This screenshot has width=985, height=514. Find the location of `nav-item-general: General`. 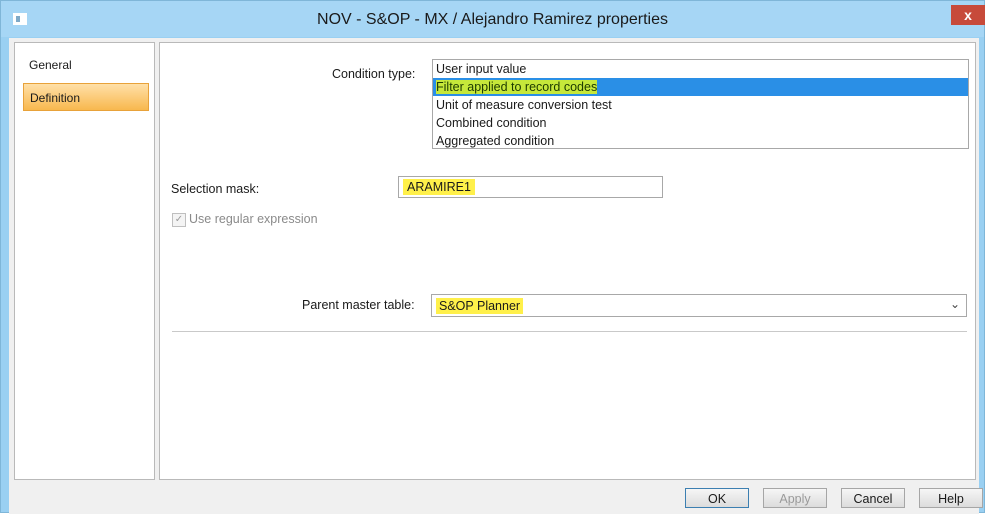

nav-item-general: General is located at coordinates (86, 65).